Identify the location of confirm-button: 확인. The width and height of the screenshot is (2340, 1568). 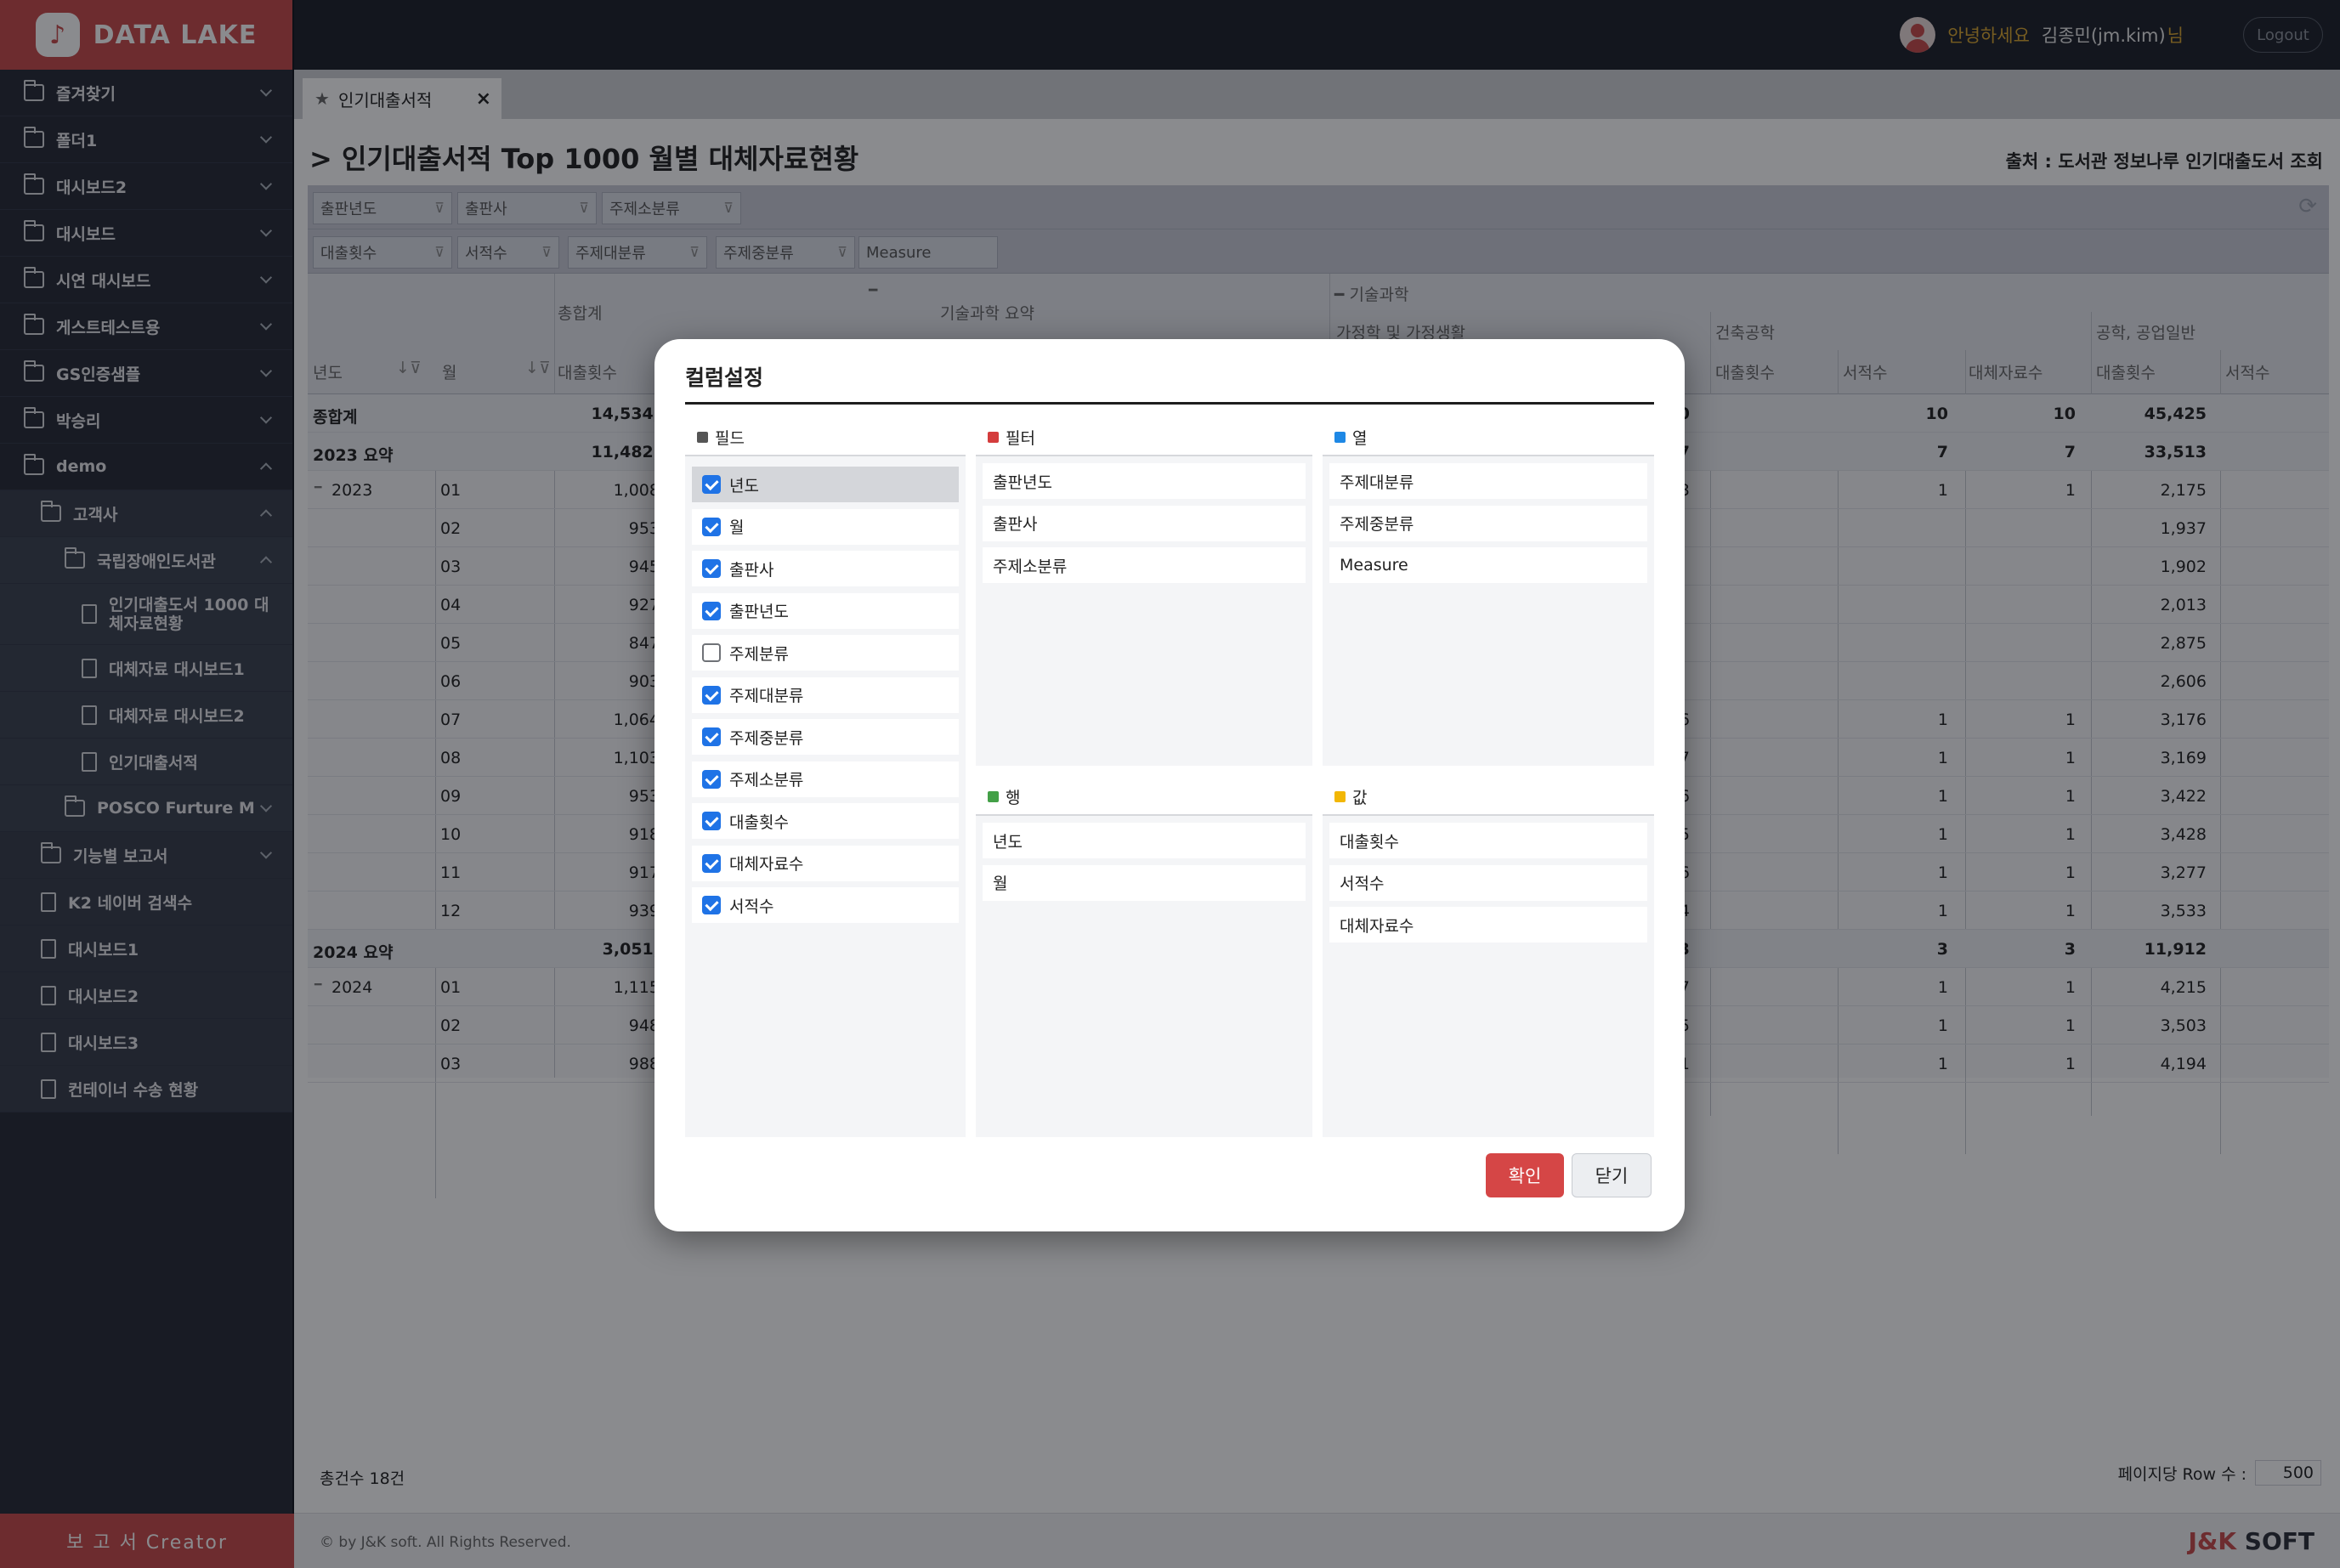
(1525, 1175).